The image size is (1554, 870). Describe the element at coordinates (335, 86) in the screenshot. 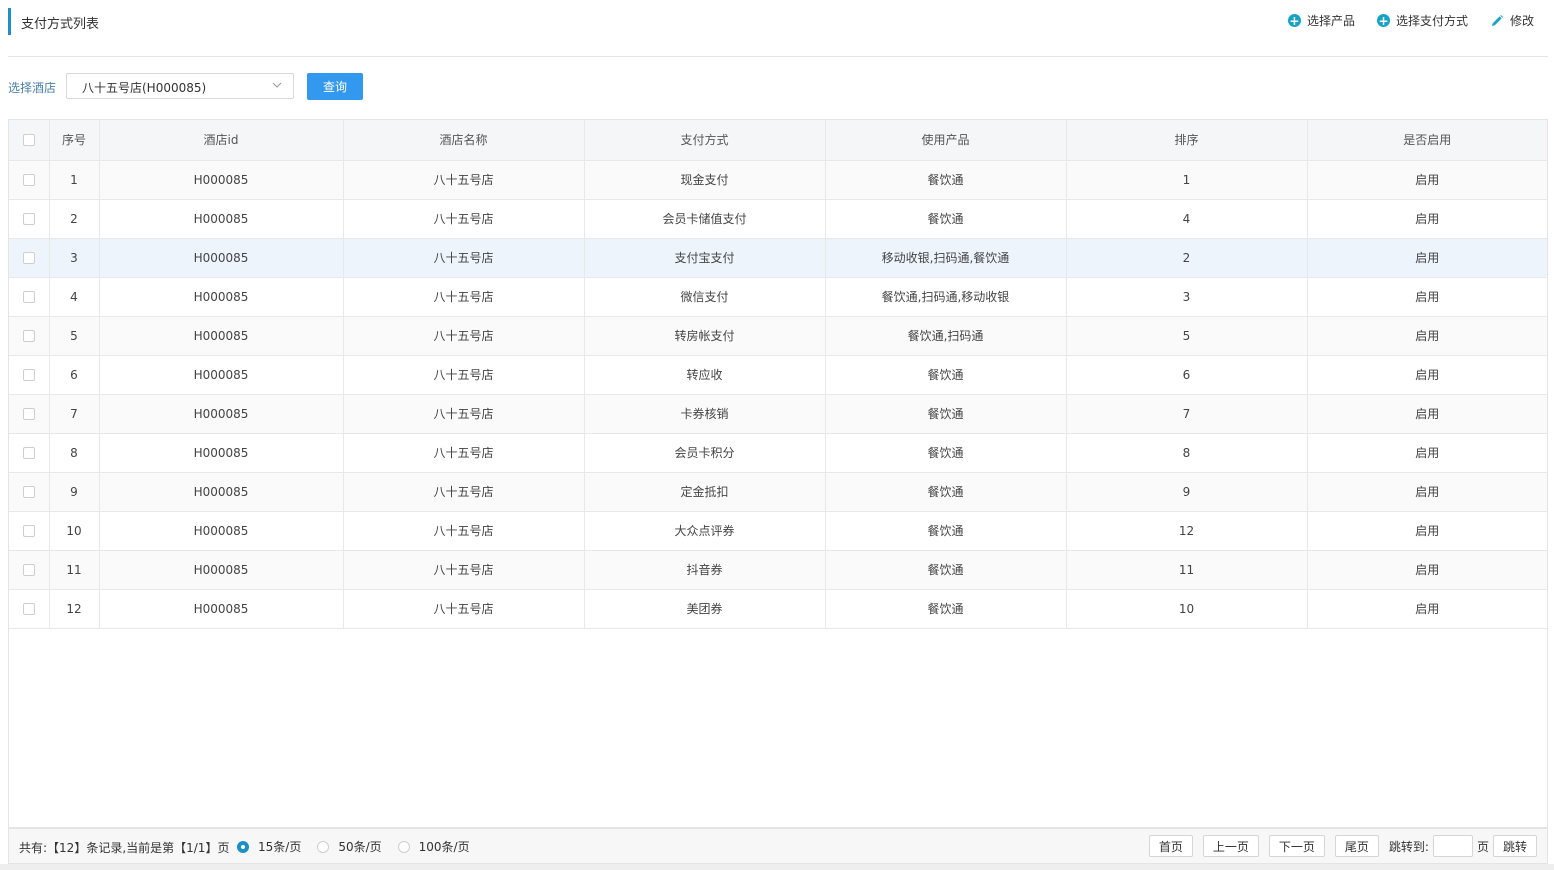

I see `query-button: 查询` at that location.